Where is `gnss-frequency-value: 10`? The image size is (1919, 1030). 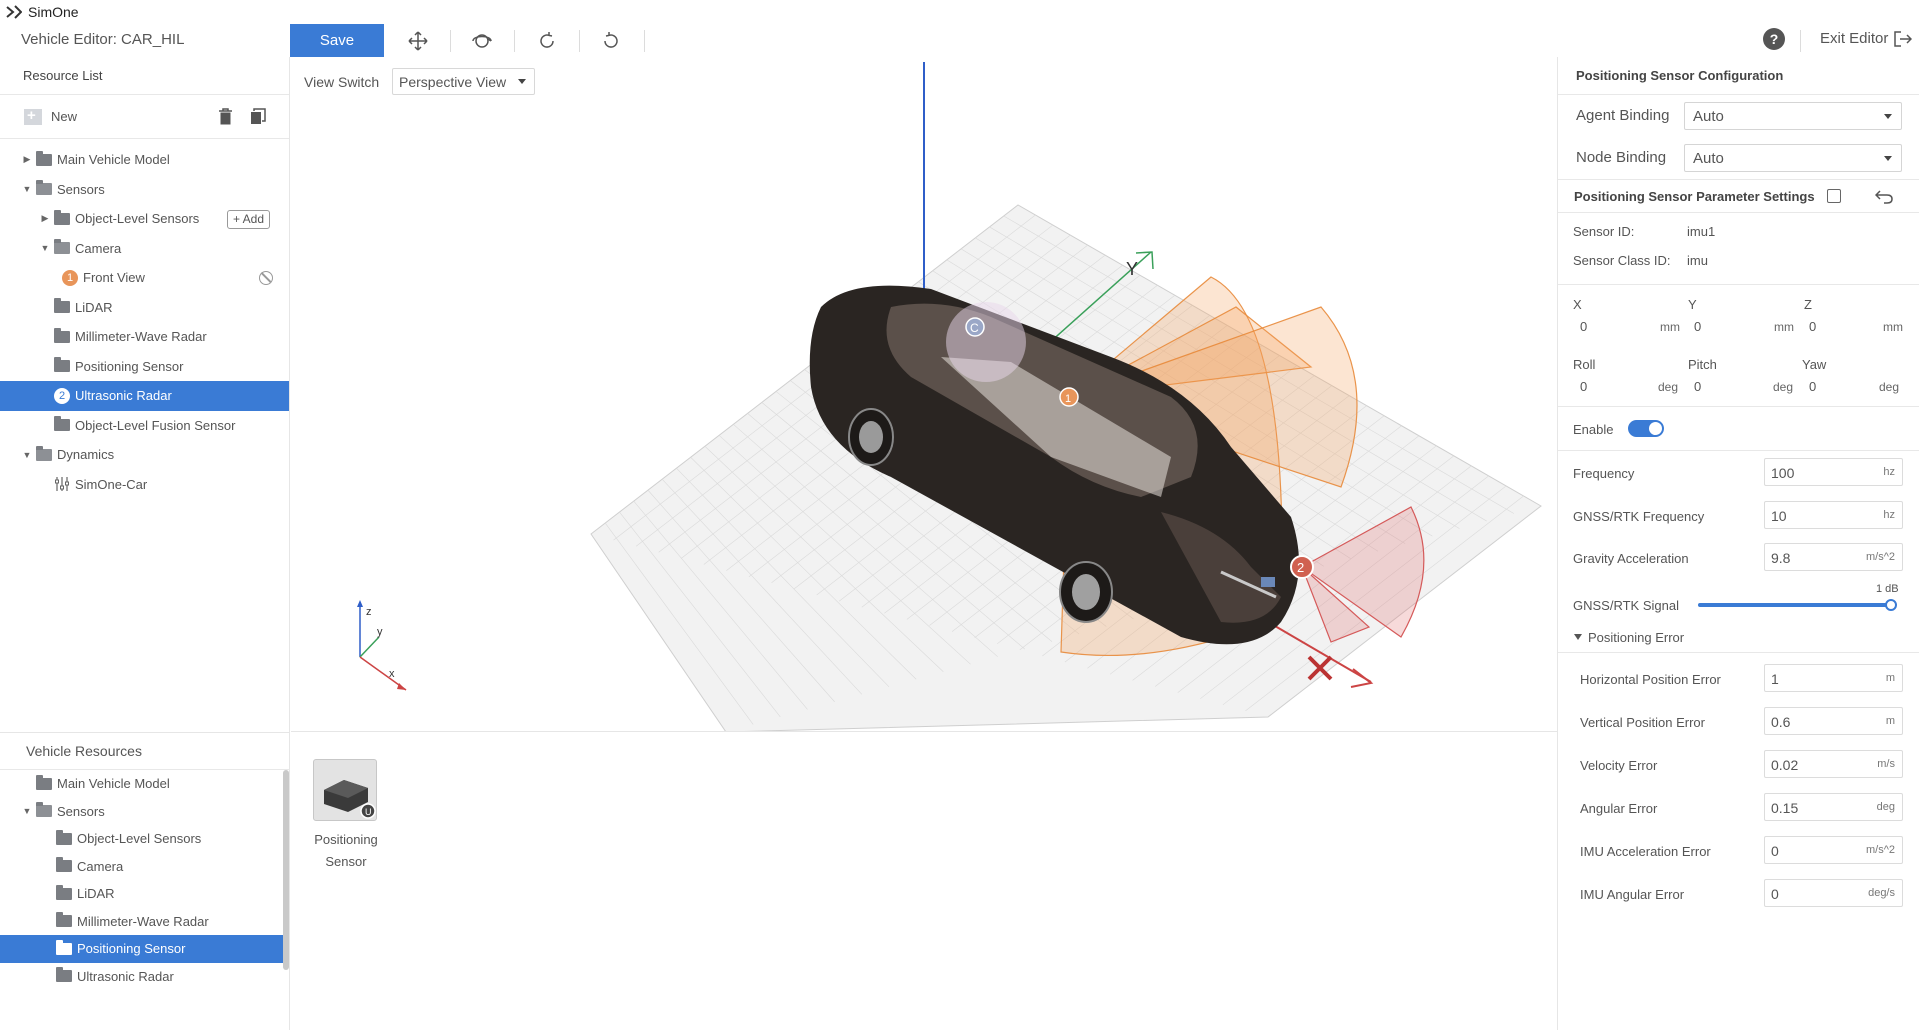
gnss-frequency-value: 10 is located at coordinates (1779, 515).